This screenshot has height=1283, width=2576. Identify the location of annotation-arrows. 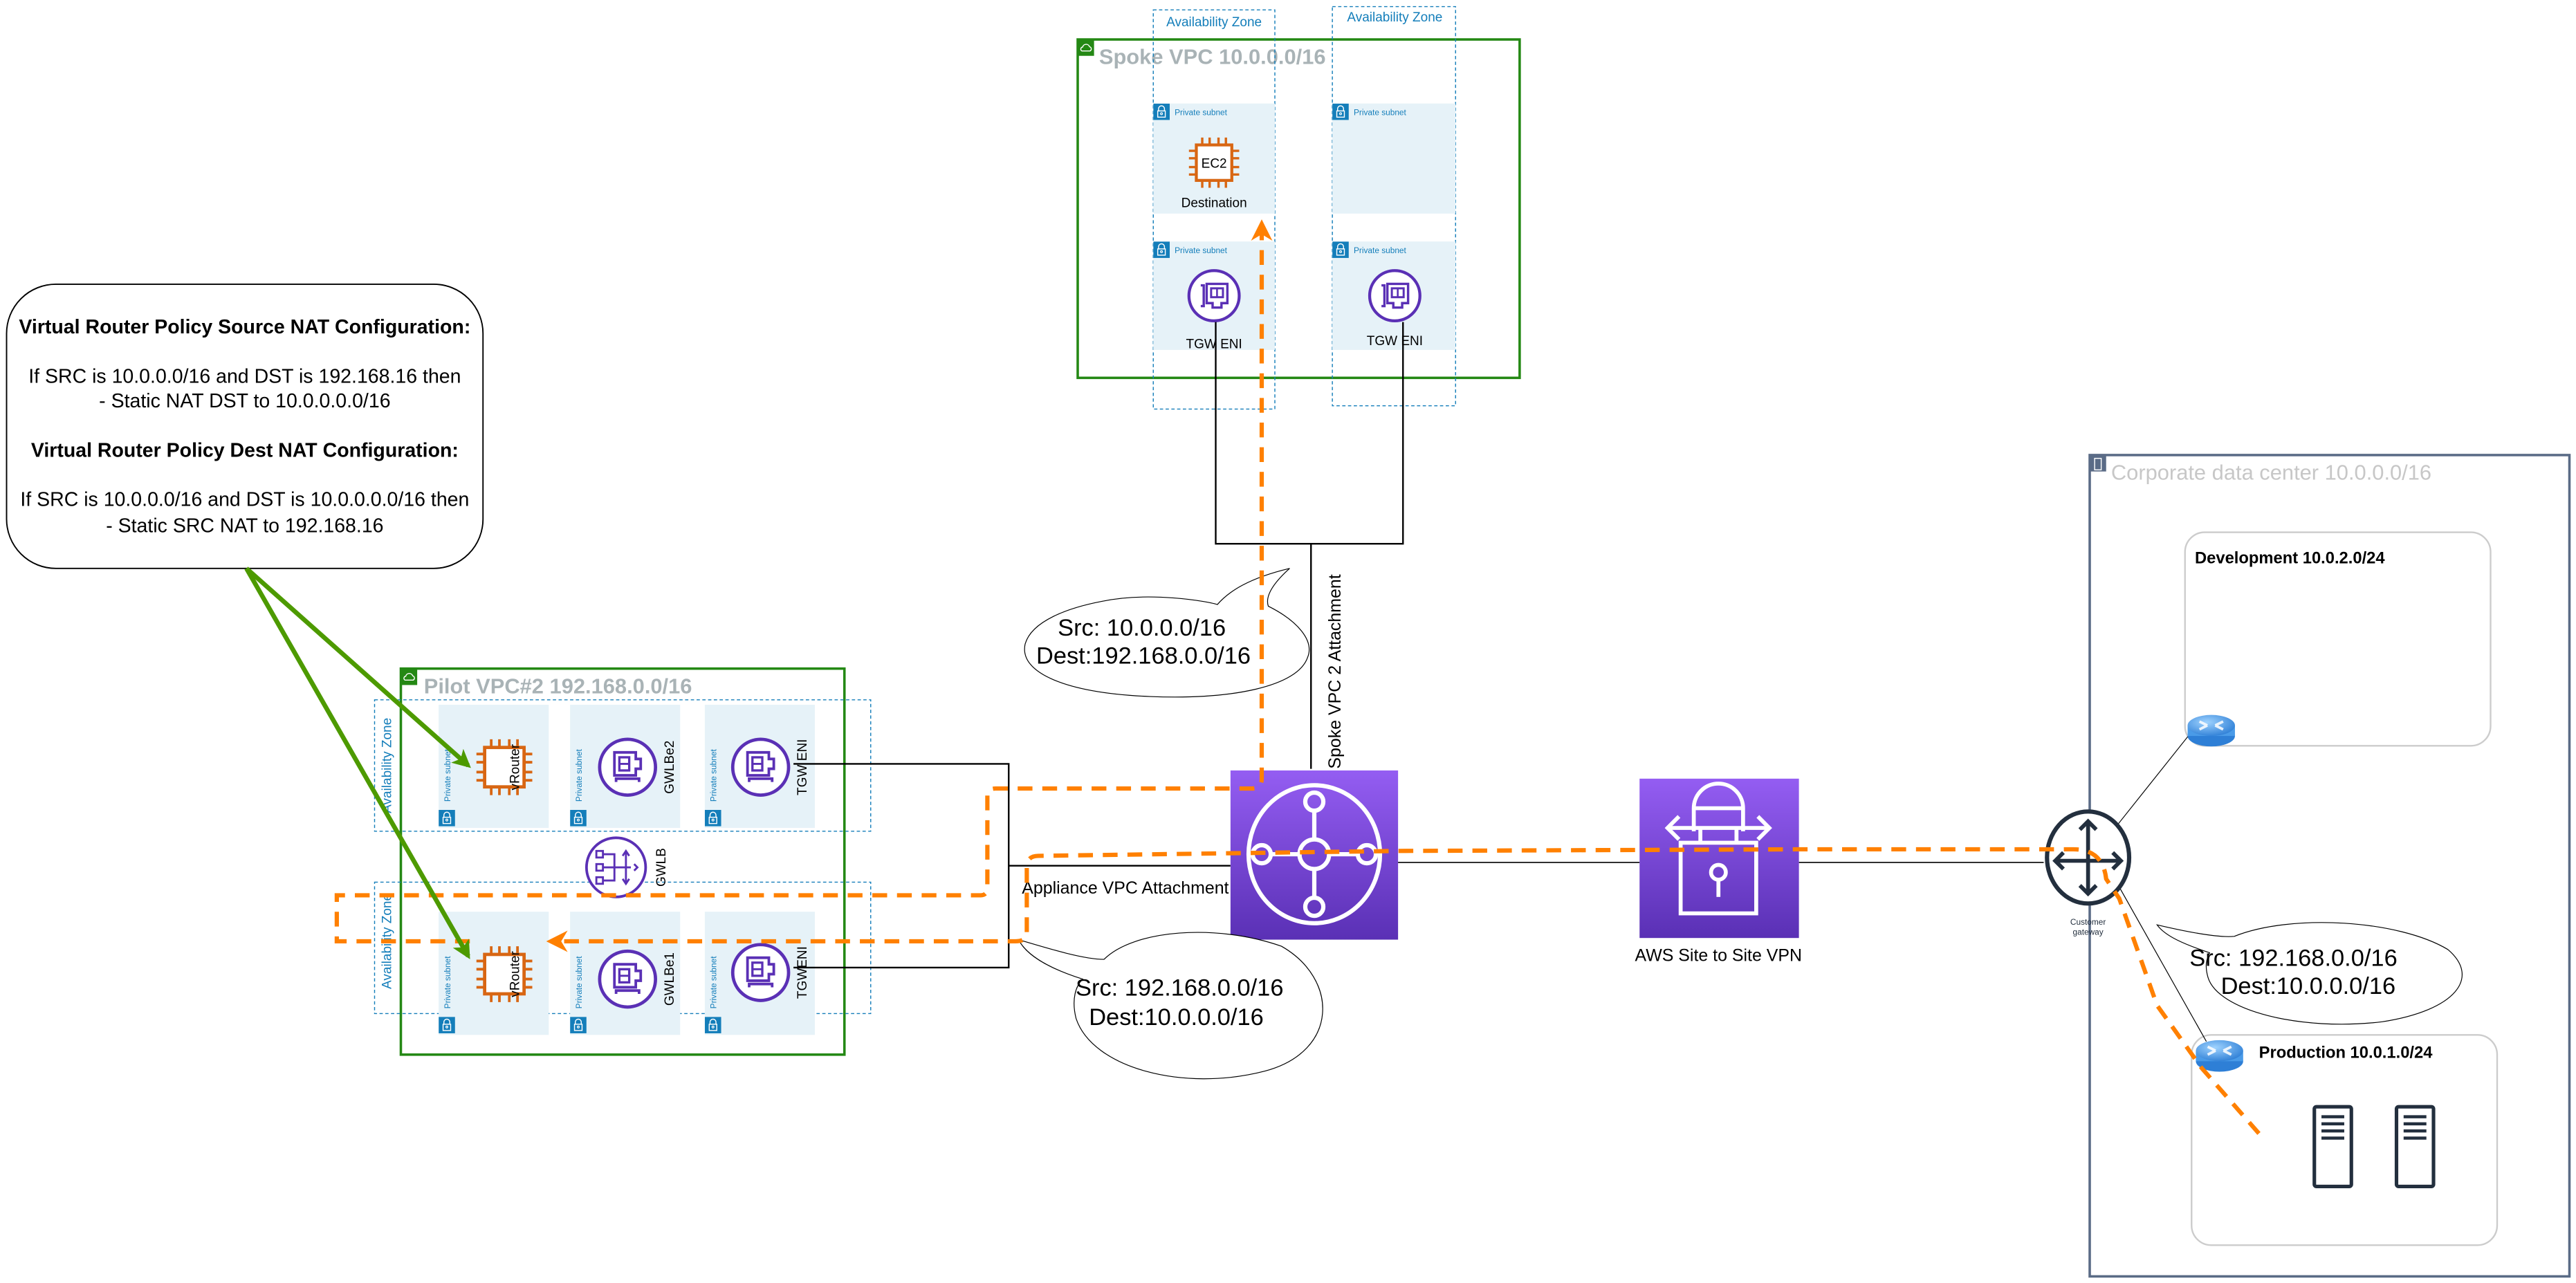
(357, 762).